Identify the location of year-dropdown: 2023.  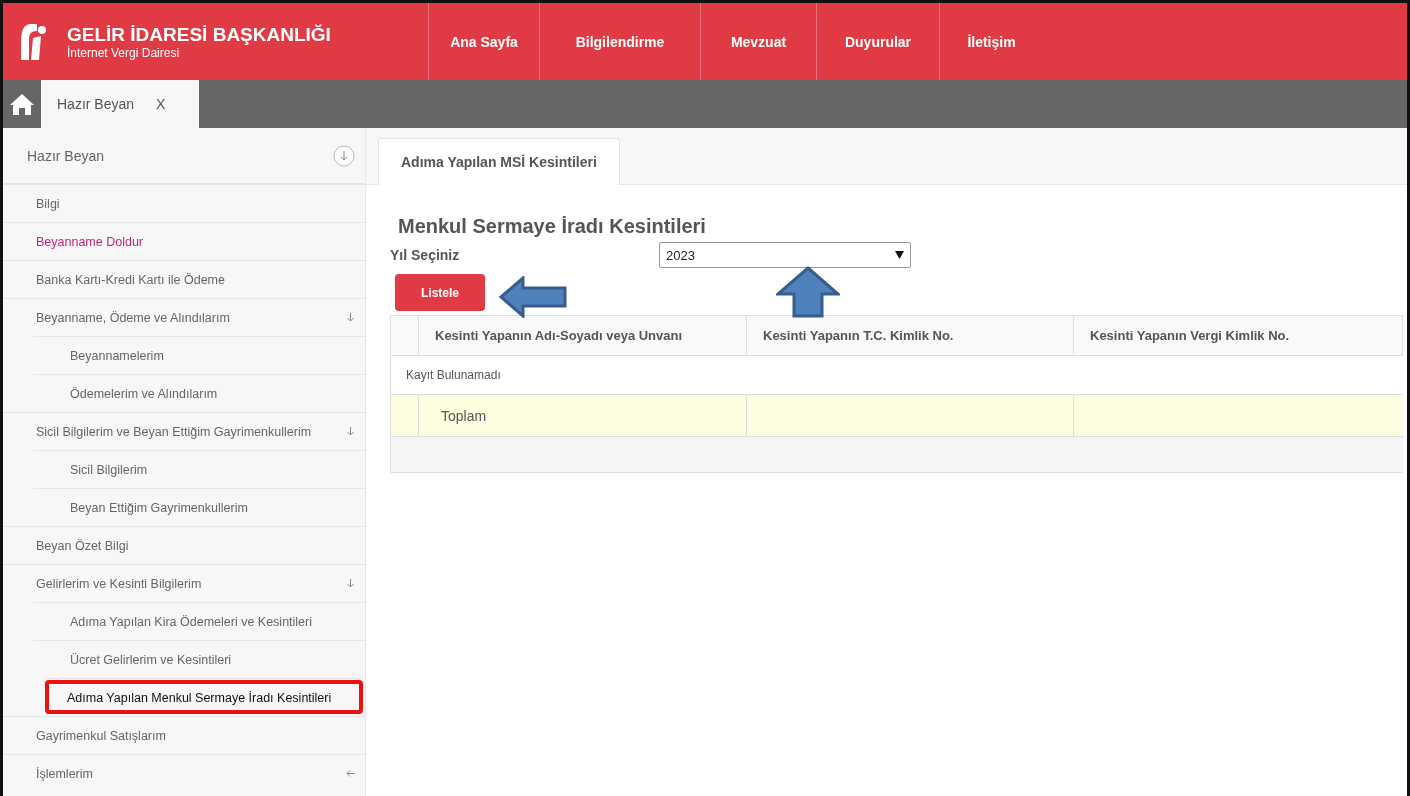
(785, 255).